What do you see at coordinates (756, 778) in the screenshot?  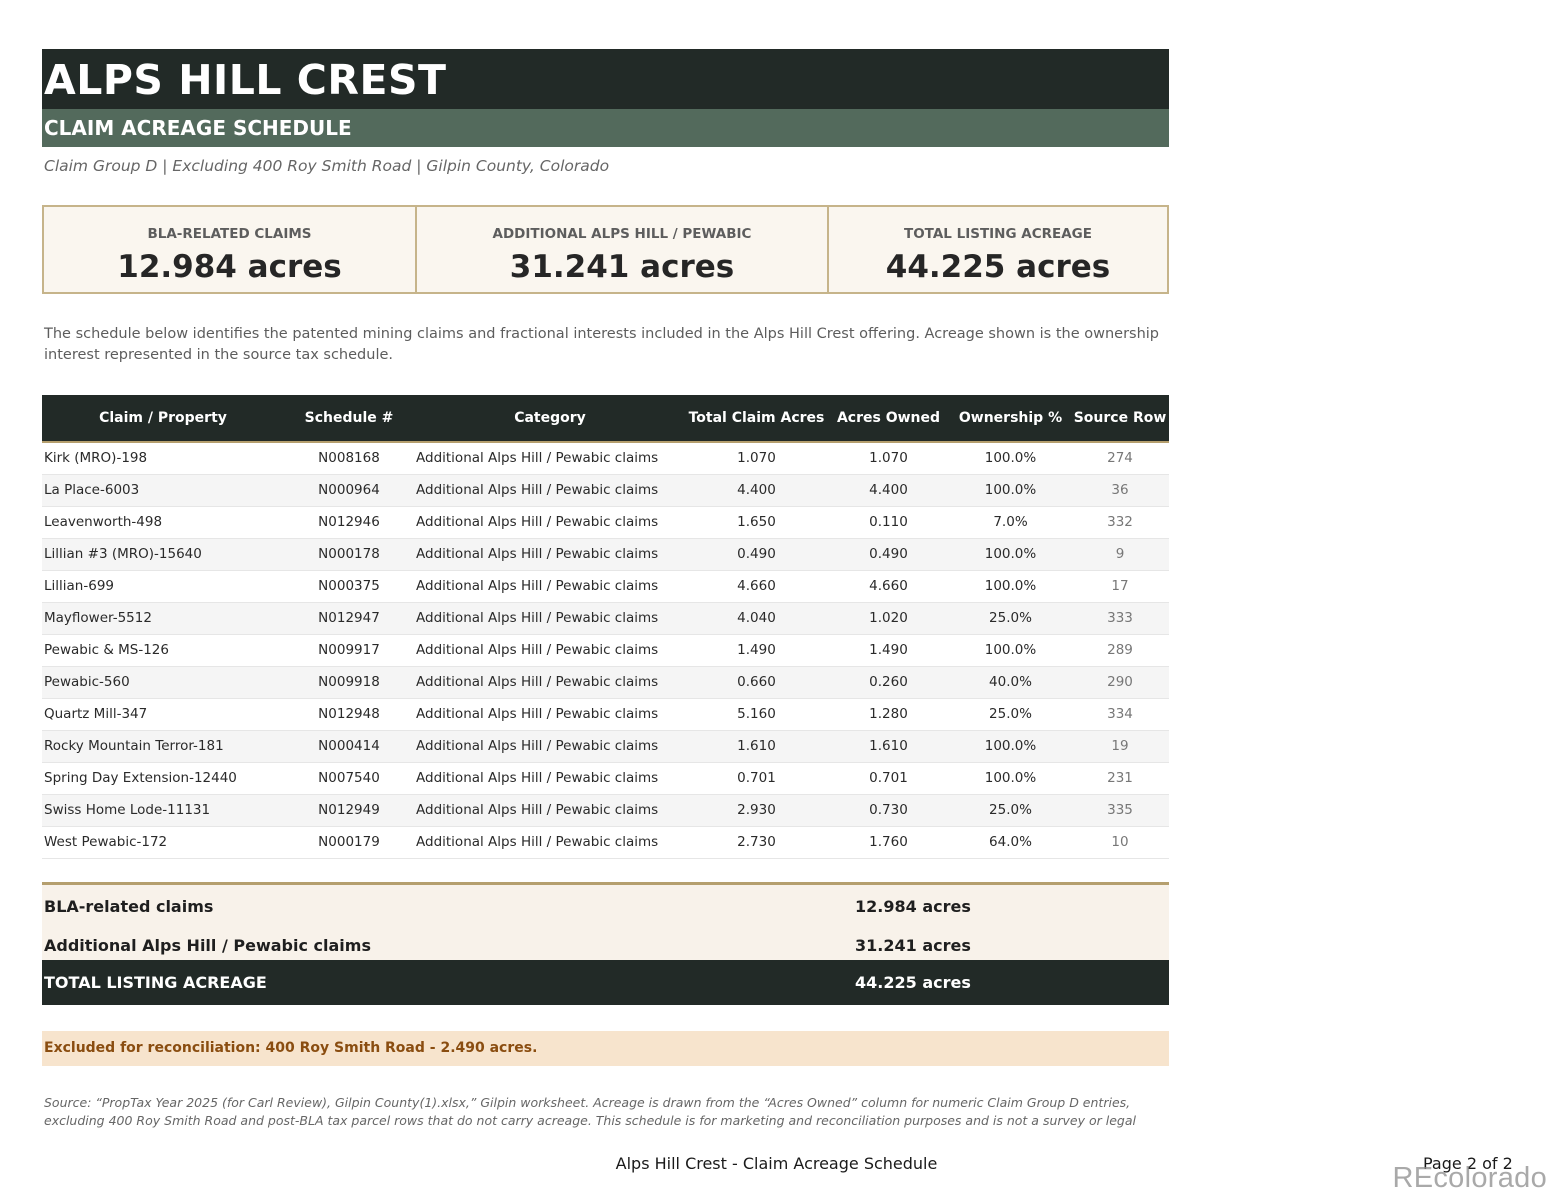 I see `cell-total-acres: 0.701` at bounding box center [756, 778].